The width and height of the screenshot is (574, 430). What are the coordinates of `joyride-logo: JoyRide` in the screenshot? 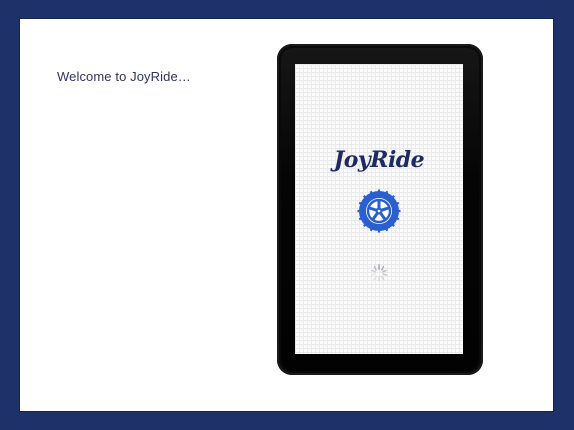 It's located at (379, 160).